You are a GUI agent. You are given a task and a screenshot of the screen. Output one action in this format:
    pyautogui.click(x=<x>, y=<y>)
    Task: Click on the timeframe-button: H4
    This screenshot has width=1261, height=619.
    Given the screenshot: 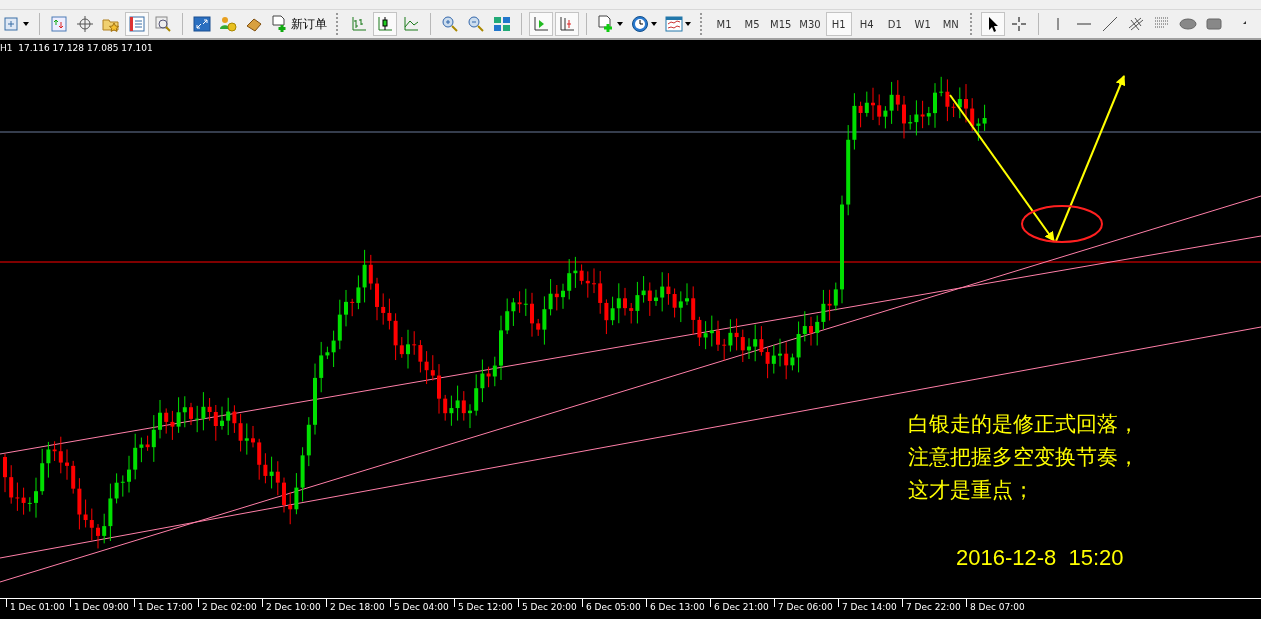 What is the action you would take?
    pyautogui.click(x=866, y=24)
    